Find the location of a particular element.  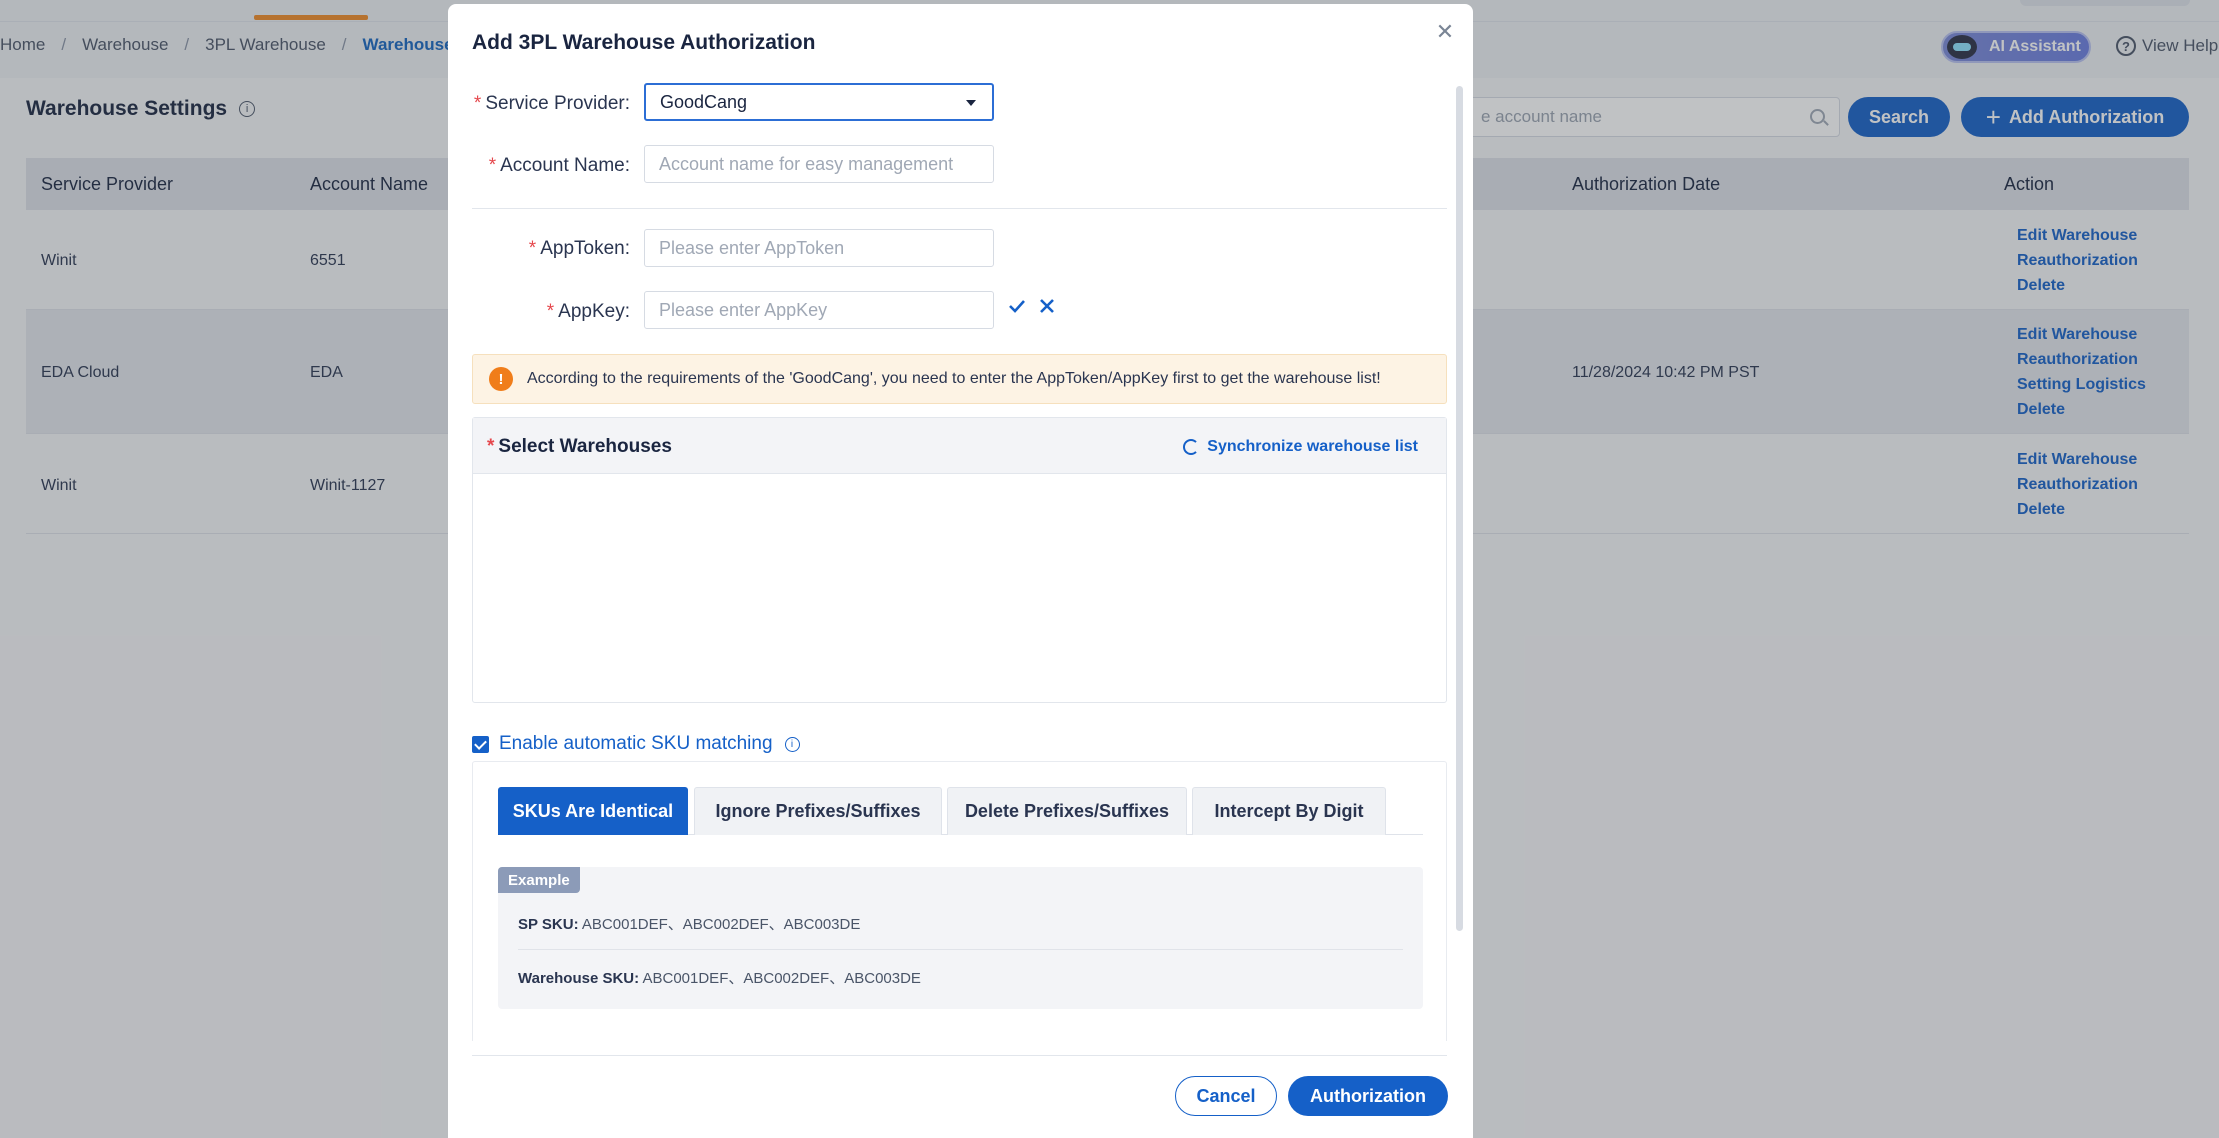

tab-skus-identical: SKUs Are Identical is located at coordinates (593, 811).